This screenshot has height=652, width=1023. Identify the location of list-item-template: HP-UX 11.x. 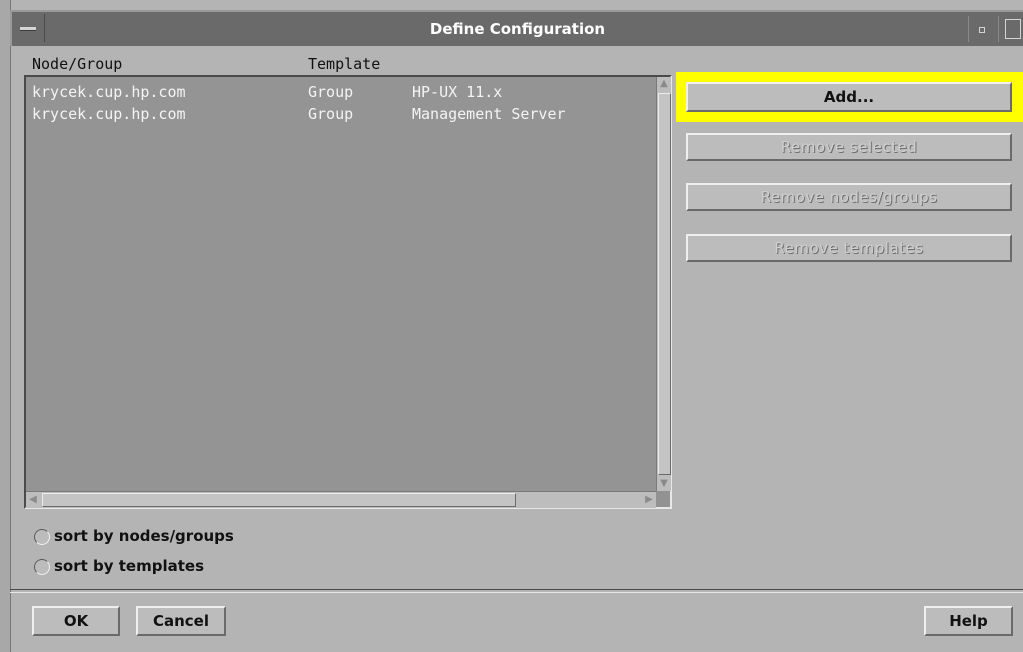
(457, 92).